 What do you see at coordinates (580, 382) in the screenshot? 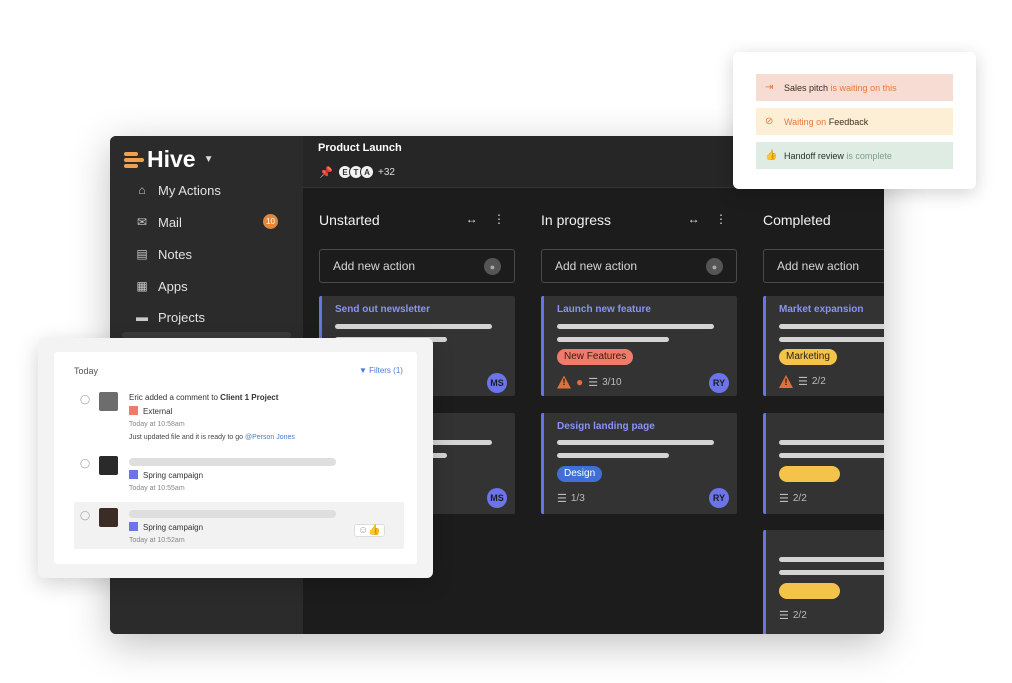
I see `comment-icon: ●` at bounding box center [580, 382].